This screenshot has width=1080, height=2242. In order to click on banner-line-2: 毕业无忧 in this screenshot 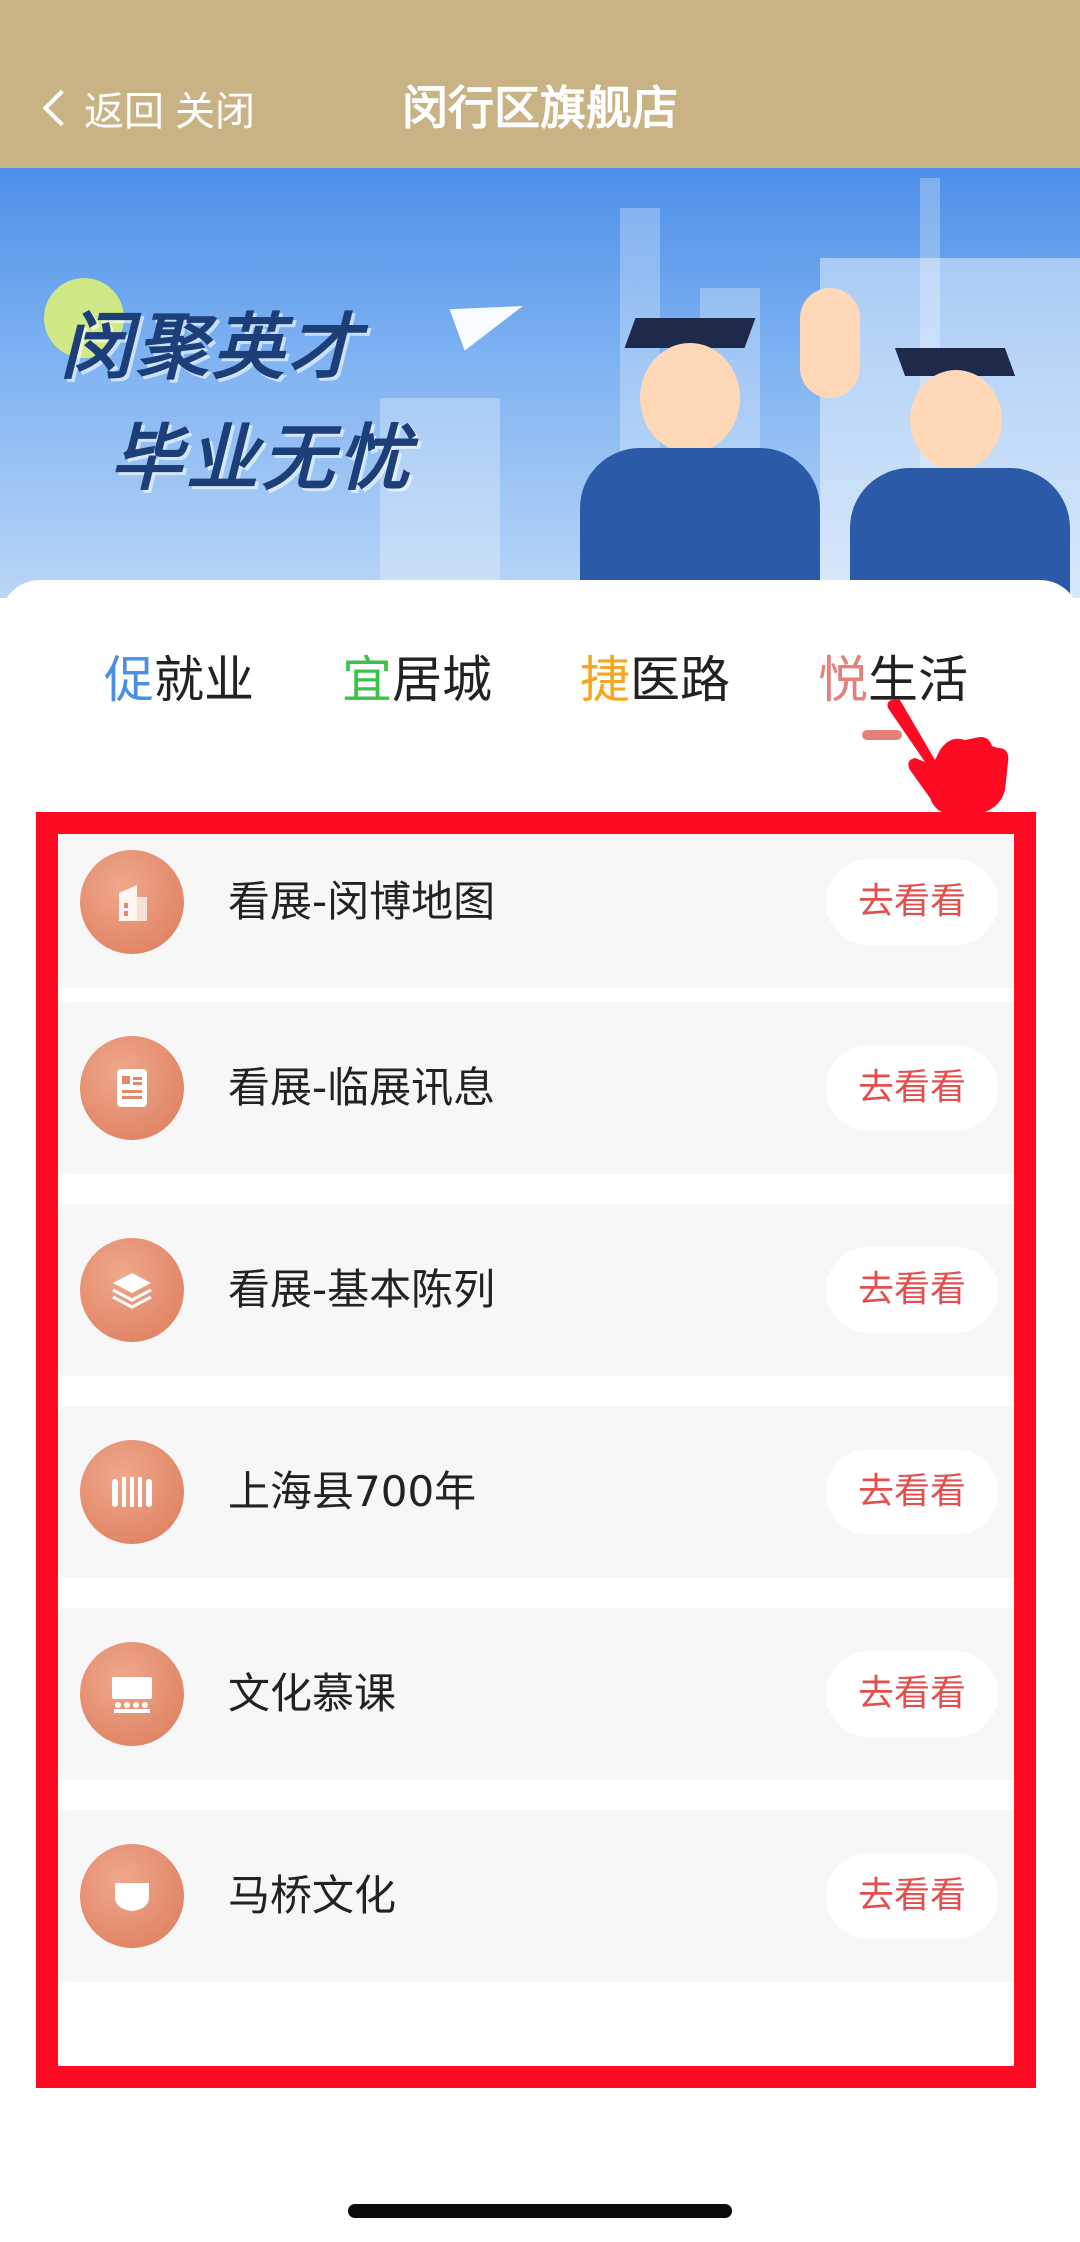, I will do `click(262, 458)`.